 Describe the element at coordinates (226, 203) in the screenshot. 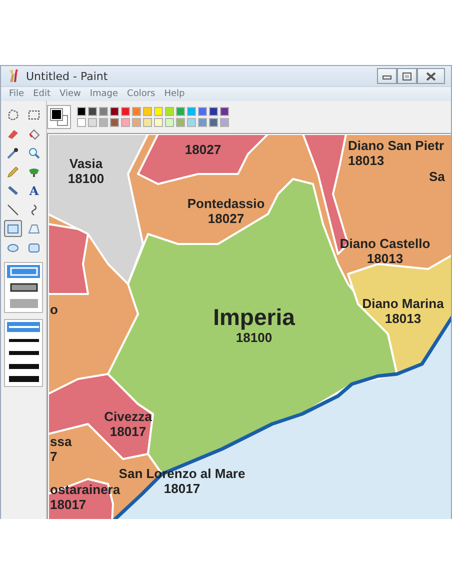

I see `place-name: Pontedassio` at that location.